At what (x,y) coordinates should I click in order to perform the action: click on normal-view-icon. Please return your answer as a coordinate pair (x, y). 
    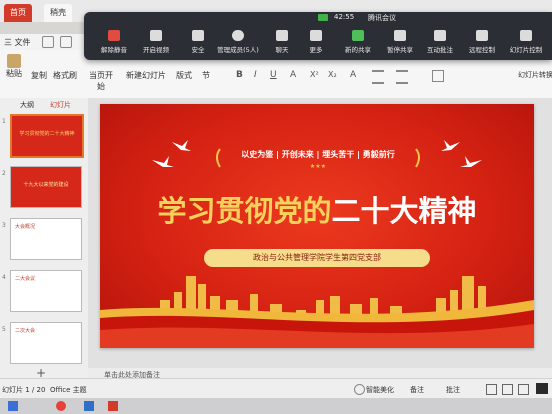
    Looking at the image, I should click on (491, 389).